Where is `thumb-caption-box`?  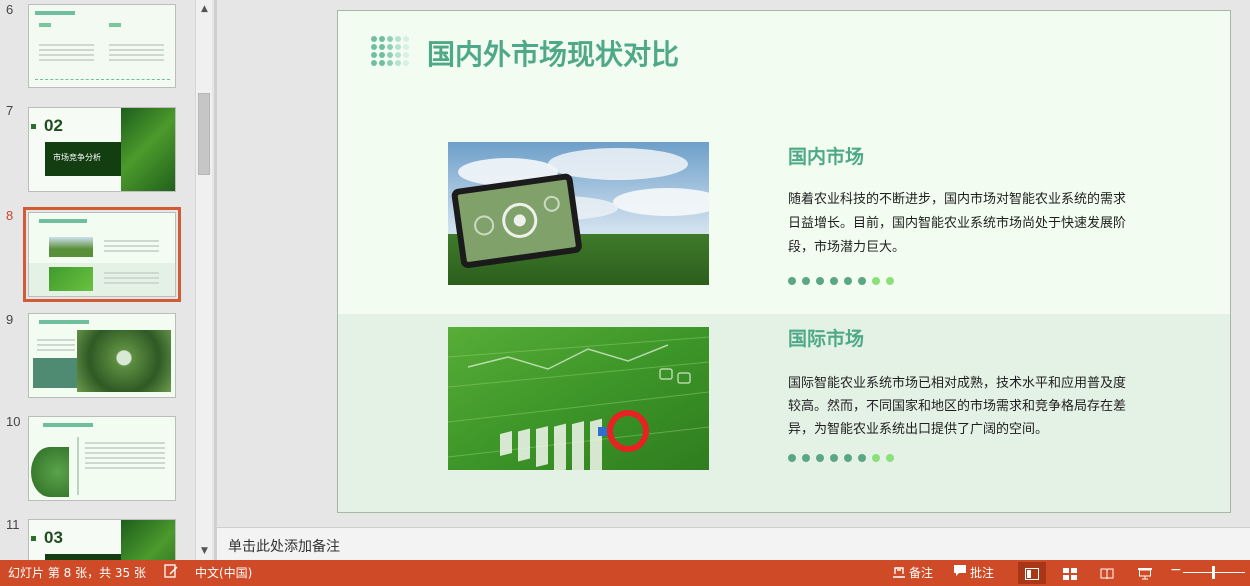 thumb-caption-box is located at coordinates (57, 373).